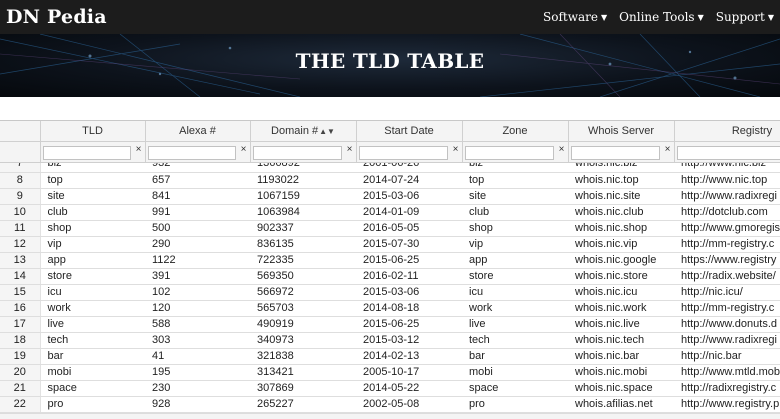 This screenshot has height=419, width=780. I want to click on row-number: 22, so click(20, 404).